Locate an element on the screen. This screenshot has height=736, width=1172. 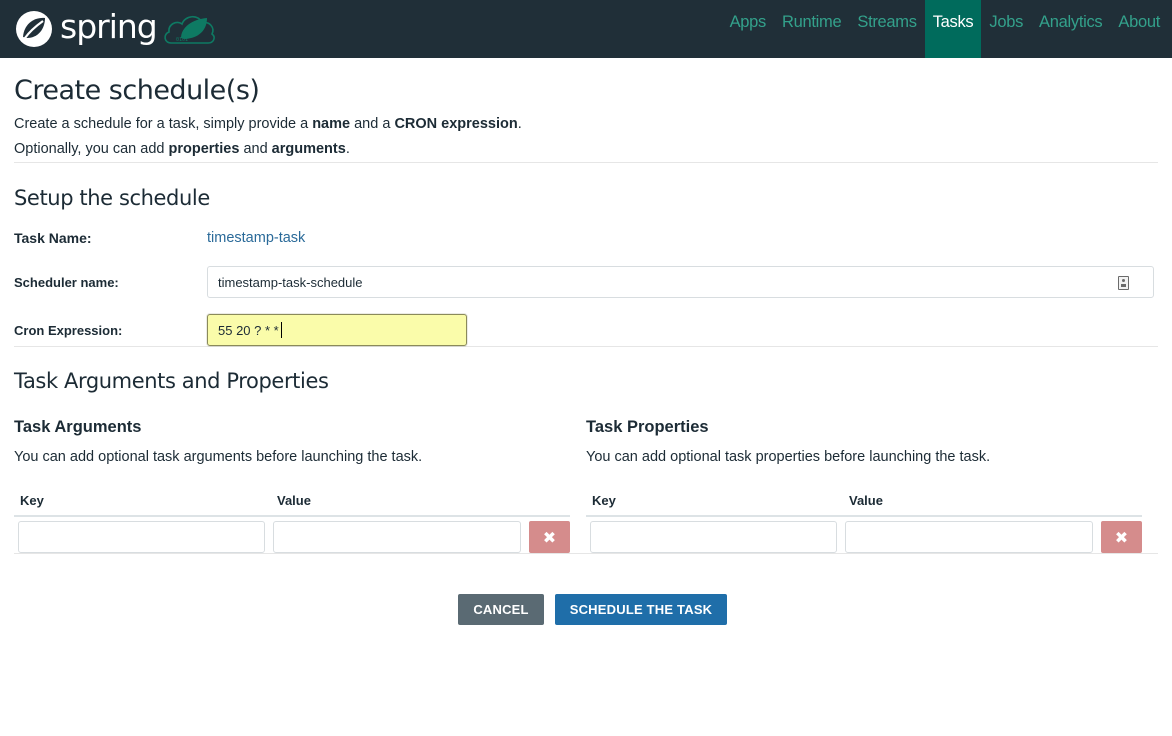
setup-section-title: Setup the schedule is located at coordinates (112, 198).